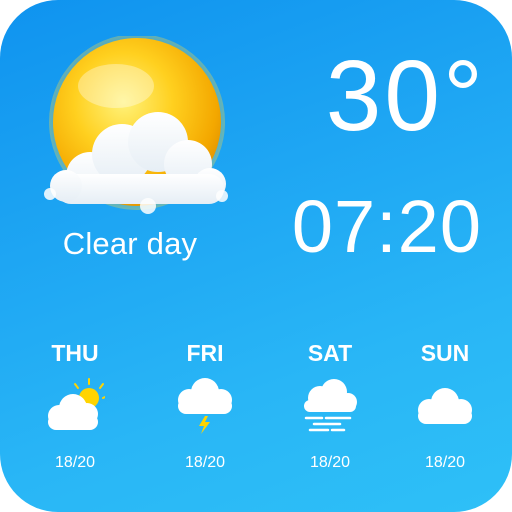 Image resolution: width=512 pixels, height=512 pixels. I want to click on forecast-day-sat: SAT 18/20, so click(330, 411).